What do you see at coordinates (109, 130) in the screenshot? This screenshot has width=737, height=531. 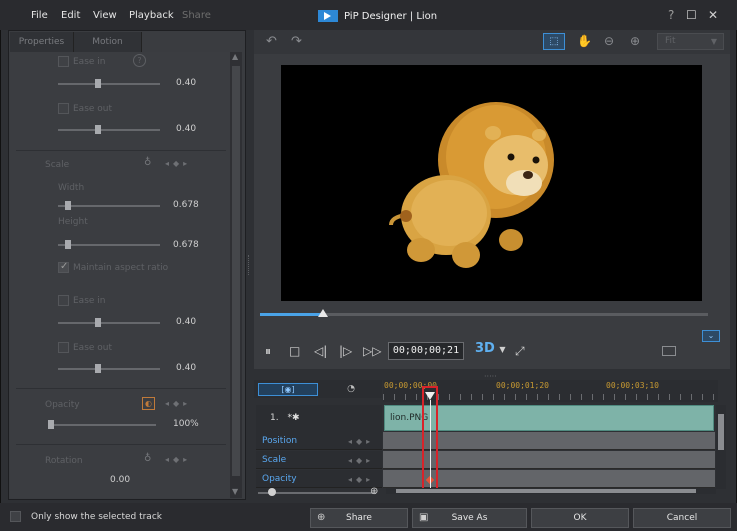 I see `ease-out-slider-track` at bounding box center [109, 130].